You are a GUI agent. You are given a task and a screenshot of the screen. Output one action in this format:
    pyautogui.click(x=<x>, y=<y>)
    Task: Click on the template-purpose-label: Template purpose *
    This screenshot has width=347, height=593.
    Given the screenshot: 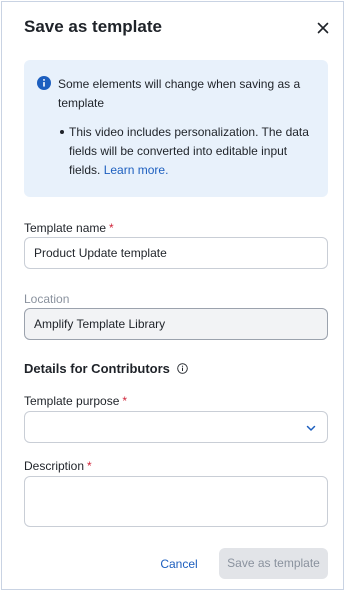 What is the action you would take?
    pyautogui.click(x=75, y=401)
    